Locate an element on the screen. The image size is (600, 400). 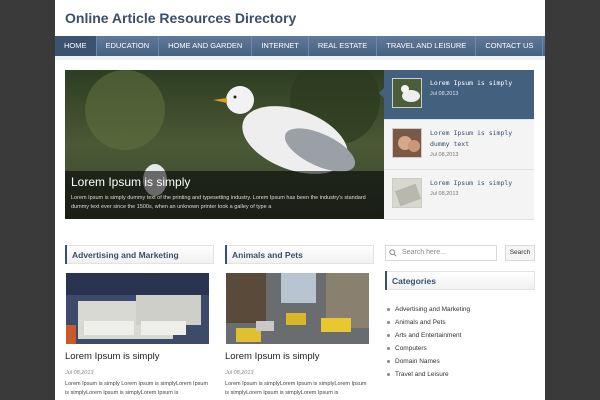
categories-title: Categories is located at coordinates (460, 280).